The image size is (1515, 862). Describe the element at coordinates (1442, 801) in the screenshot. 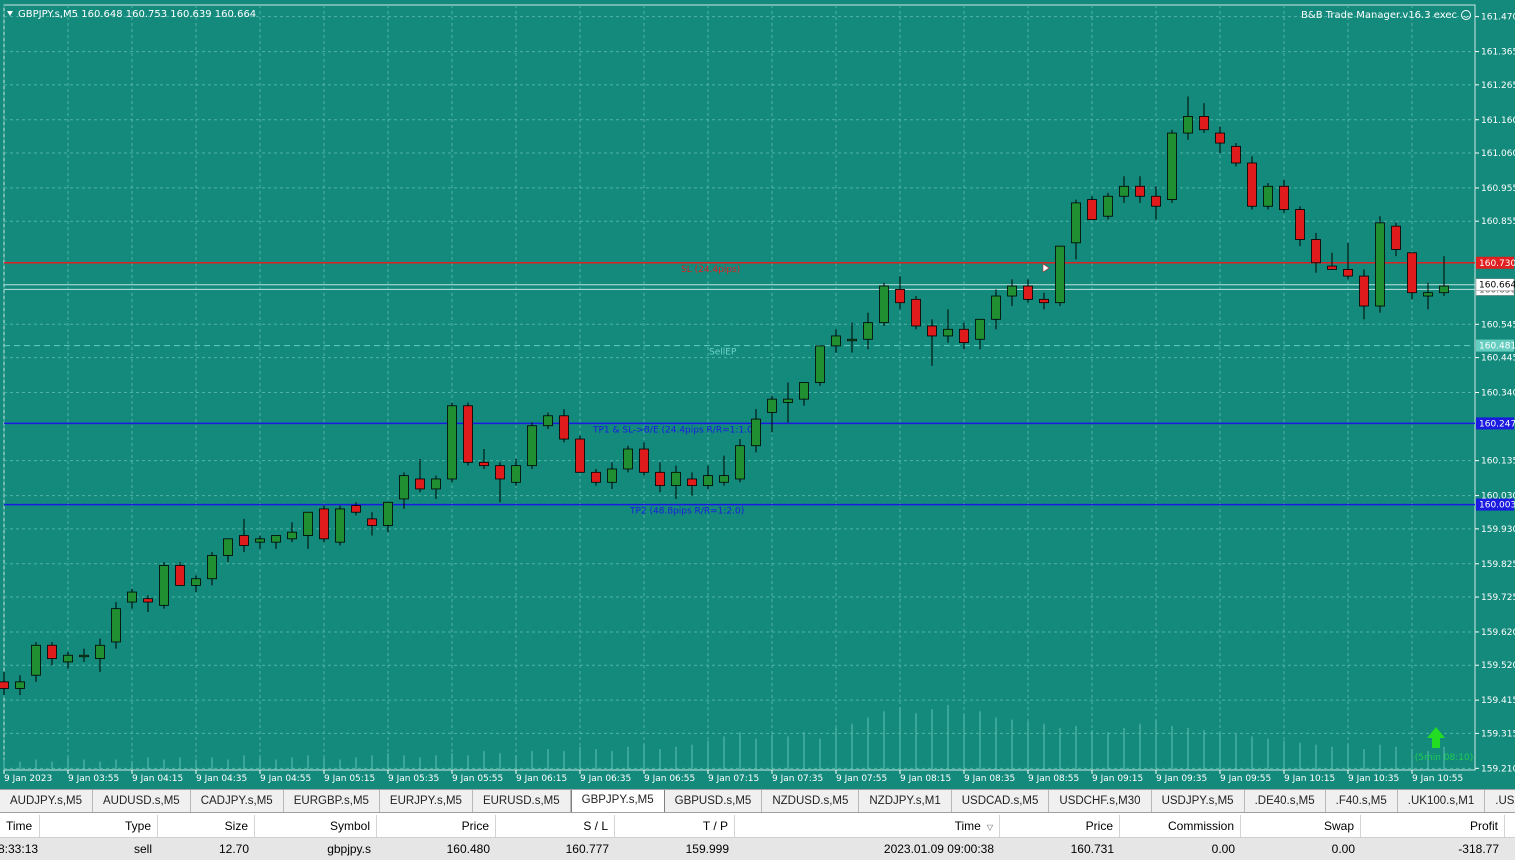

I see `tab-uk100-s-m1: .UK100.s,M1` at that location.